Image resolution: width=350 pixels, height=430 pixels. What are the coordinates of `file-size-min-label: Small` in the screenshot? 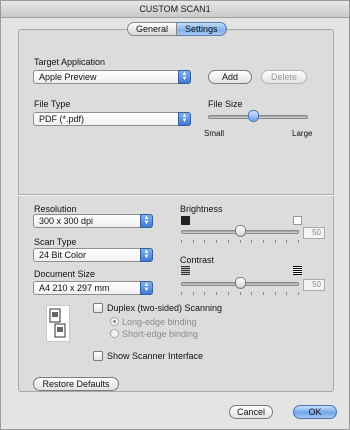 It's located at (214, 133).